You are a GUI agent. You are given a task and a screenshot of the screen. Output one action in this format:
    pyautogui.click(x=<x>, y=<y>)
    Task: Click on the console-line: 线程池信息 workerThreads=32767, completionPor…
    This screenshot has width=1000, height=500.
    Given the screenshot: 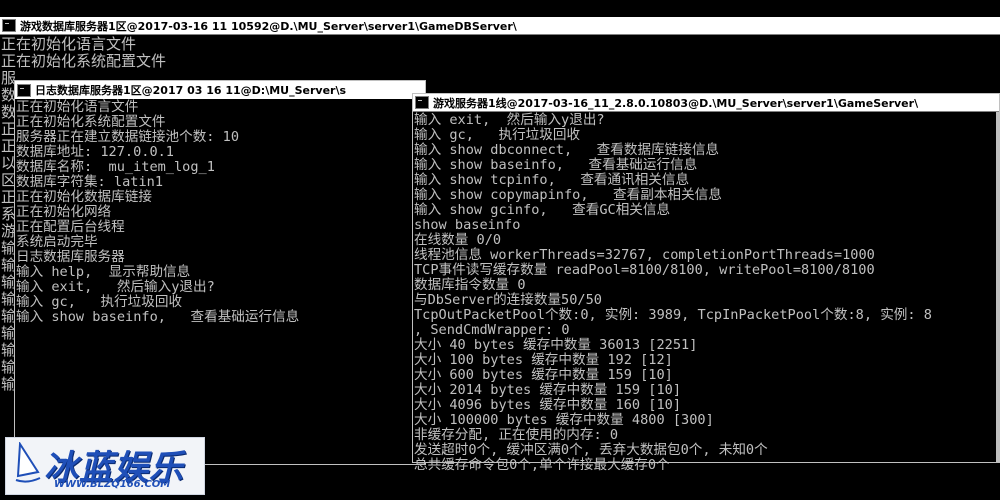 What is the action you would take?
    pyautogui.click(x=644, y=255)
    